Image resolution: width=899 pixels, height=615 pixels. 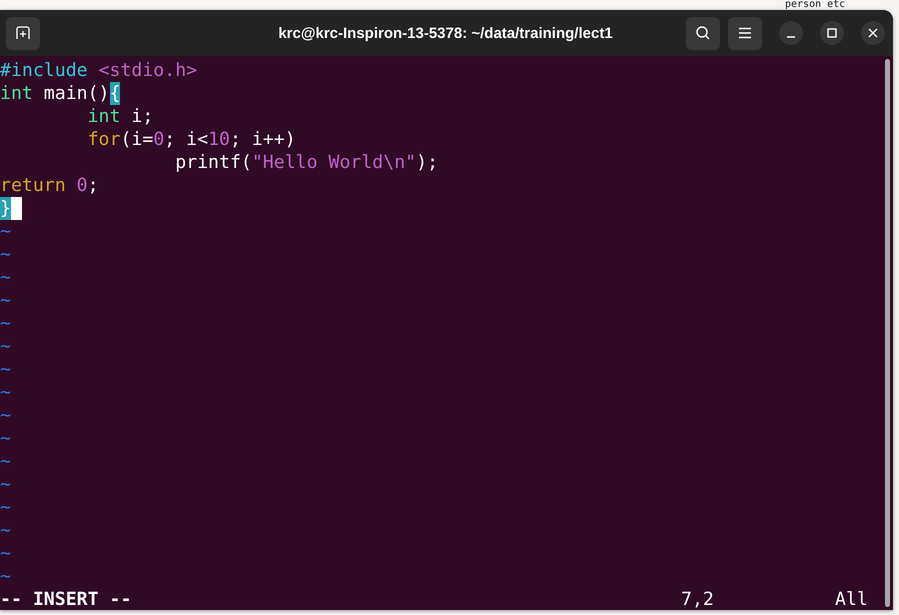 I want to click on scrollbar, so click(x=887, y=333).